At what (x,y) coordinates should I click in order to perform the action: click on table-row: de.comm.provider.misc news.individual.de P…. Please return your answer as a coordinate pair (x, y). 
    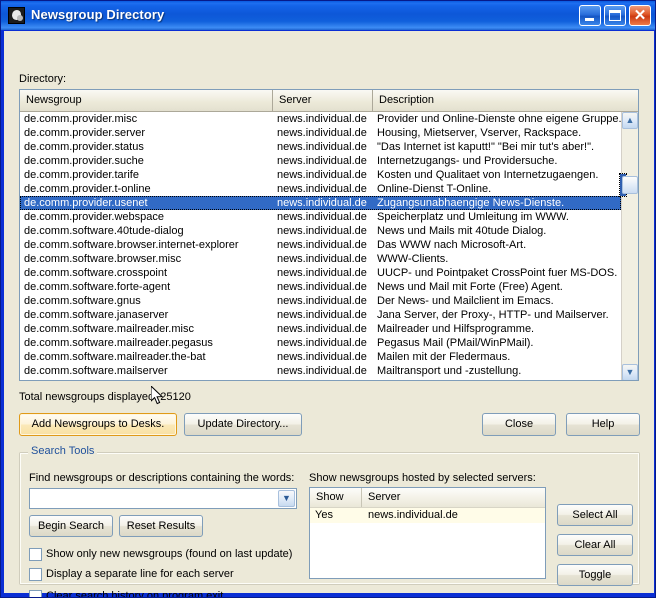
    Looking at the image, I should click on (320, 119).